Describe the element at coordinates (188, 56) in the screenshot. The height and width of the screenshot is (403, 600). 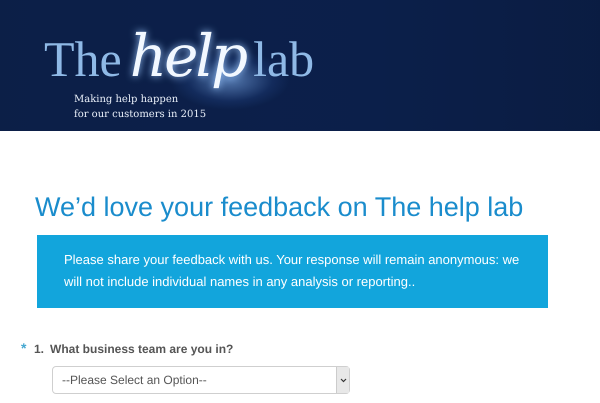
I see `logo-script-word: help` at that location.